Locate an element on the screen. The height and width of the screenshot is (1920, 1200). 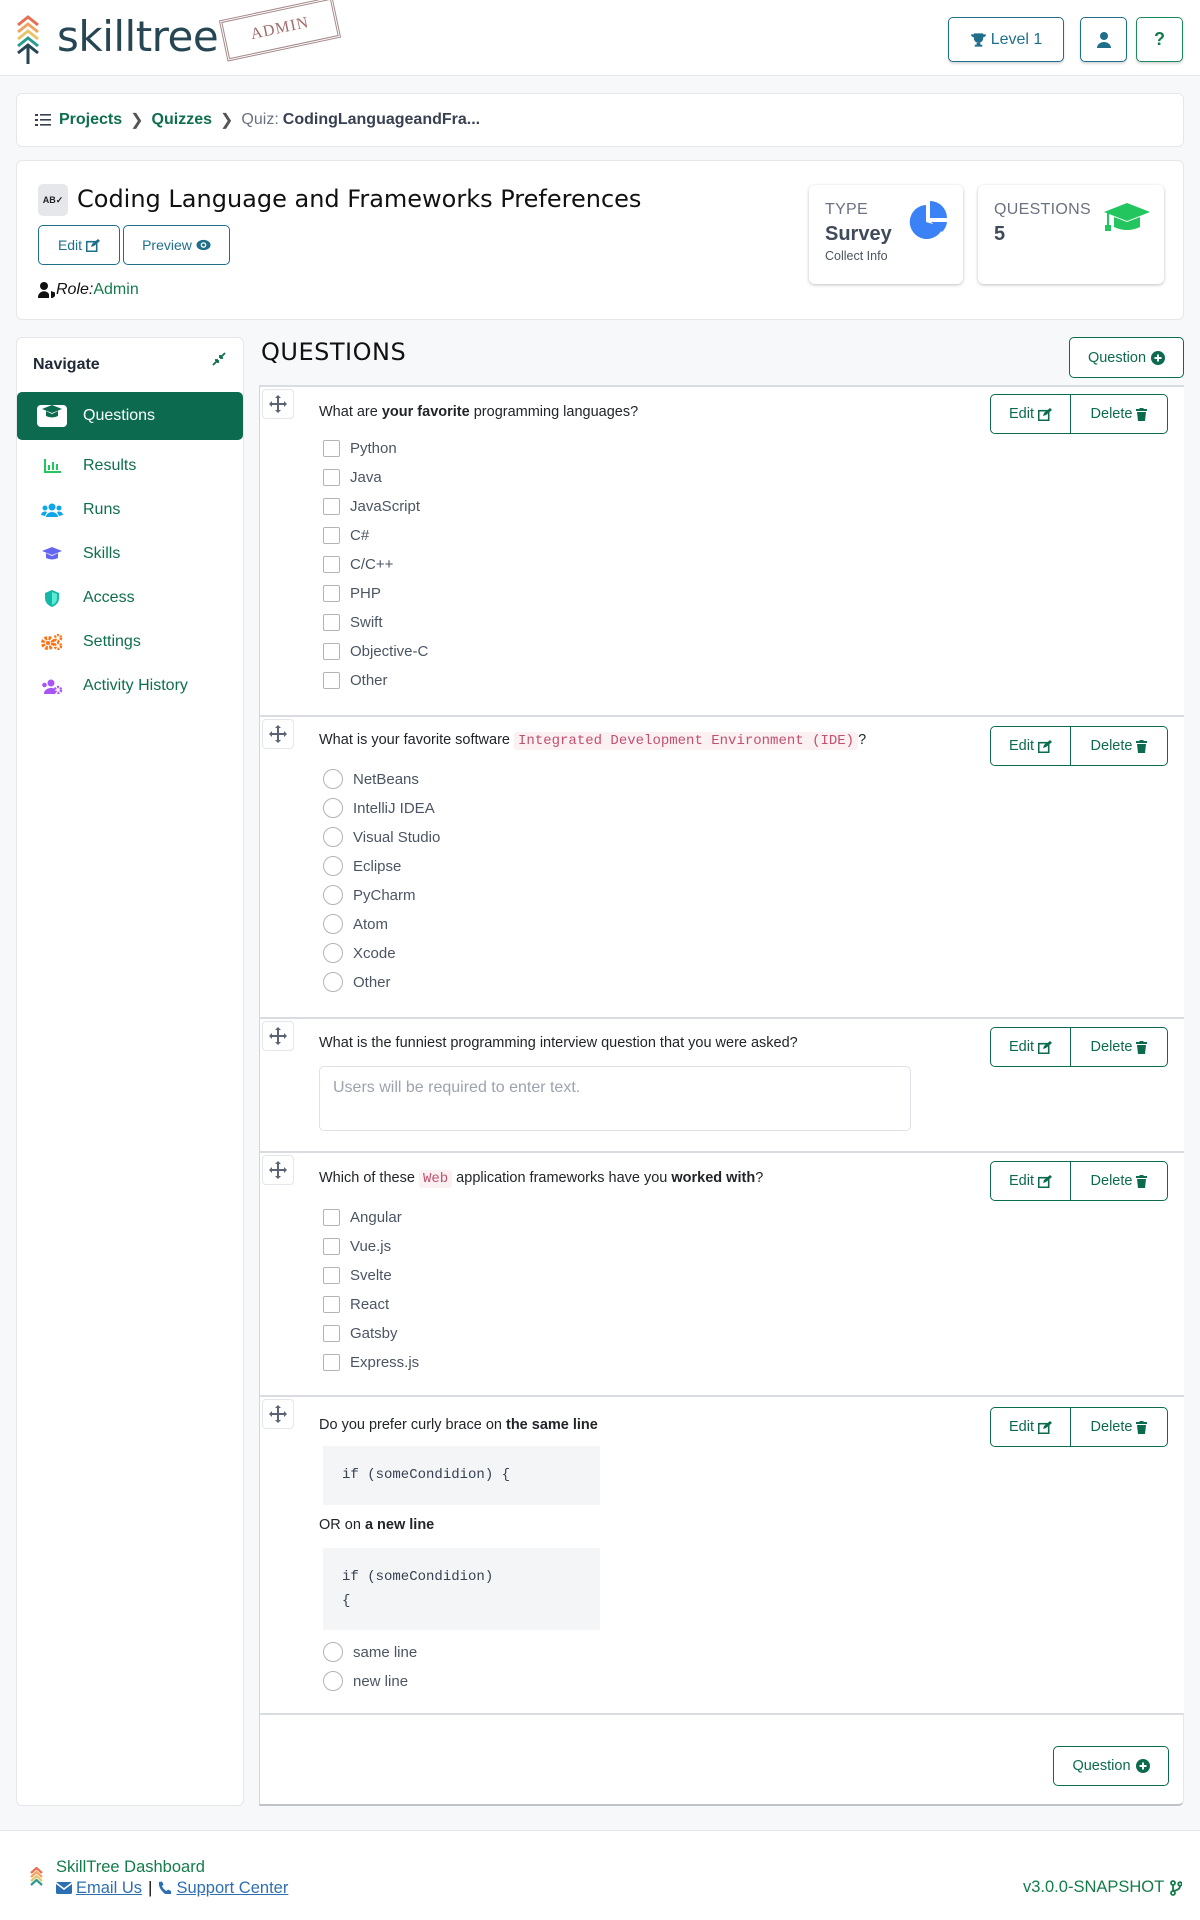
sidebar-item-access: Access is located at coordinates (130, 598).